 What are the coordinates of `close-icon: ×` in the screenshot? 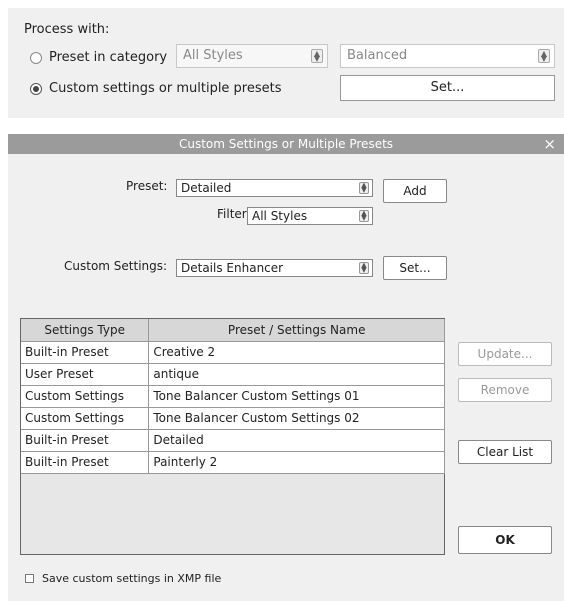 It's located at (549, 144).